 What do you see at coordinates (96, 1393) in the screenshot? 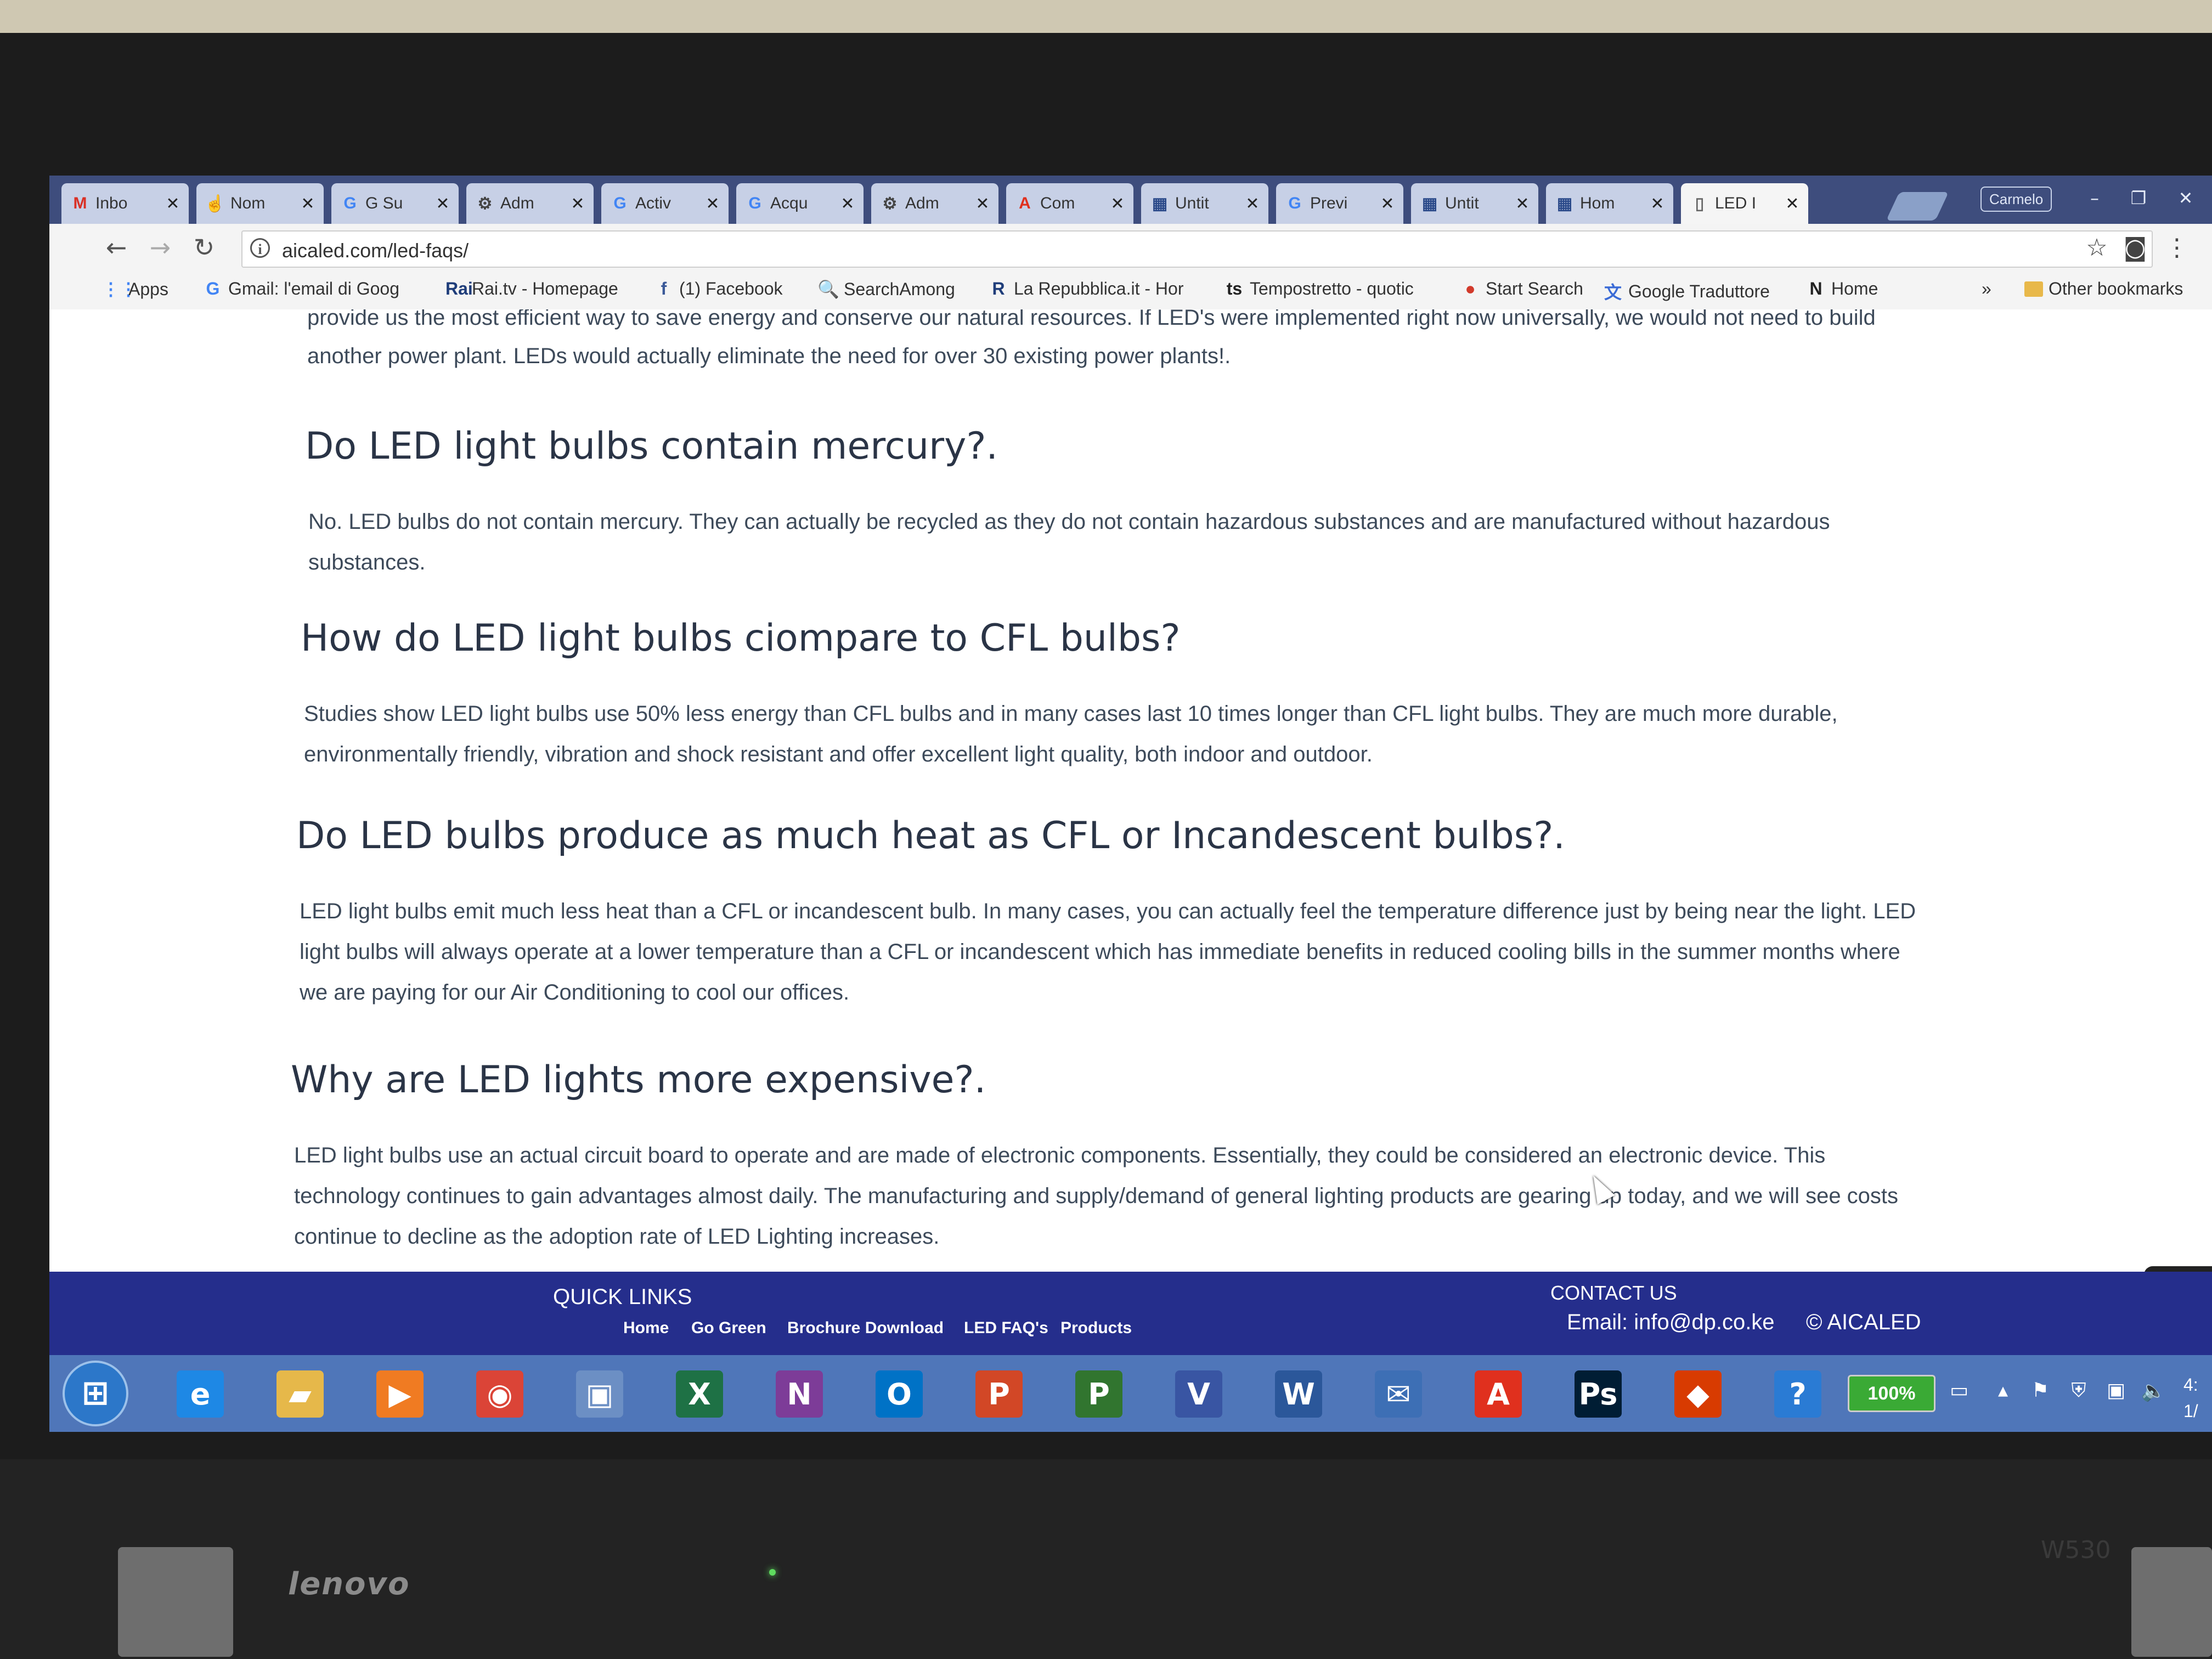
I see `start-button: ⊞` at bounding box center [96, 1393].